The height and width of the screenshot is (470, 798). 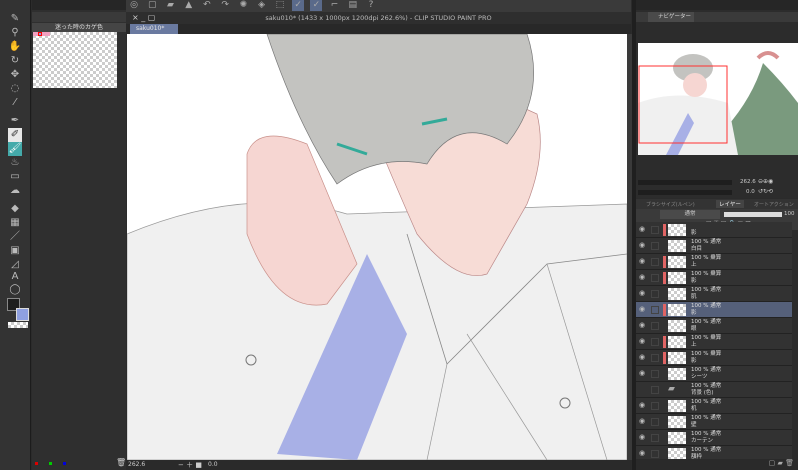 What do you see at coordinates (685, 182) in the screenshot?
I see `zoom-slider` at bounding box center [685, 182].